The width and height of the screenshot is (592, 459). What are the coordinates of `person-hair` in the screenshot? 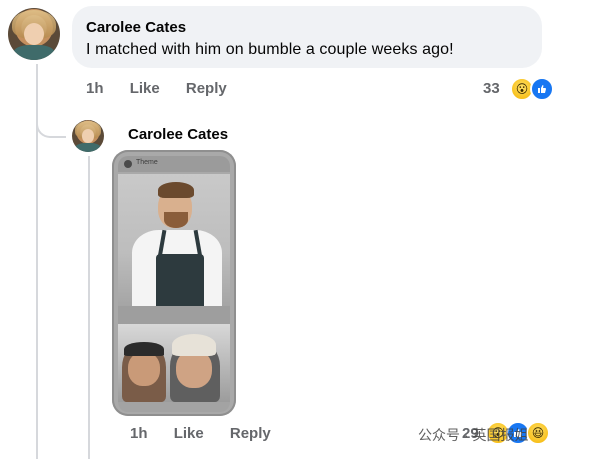 It's located at (176, 190).